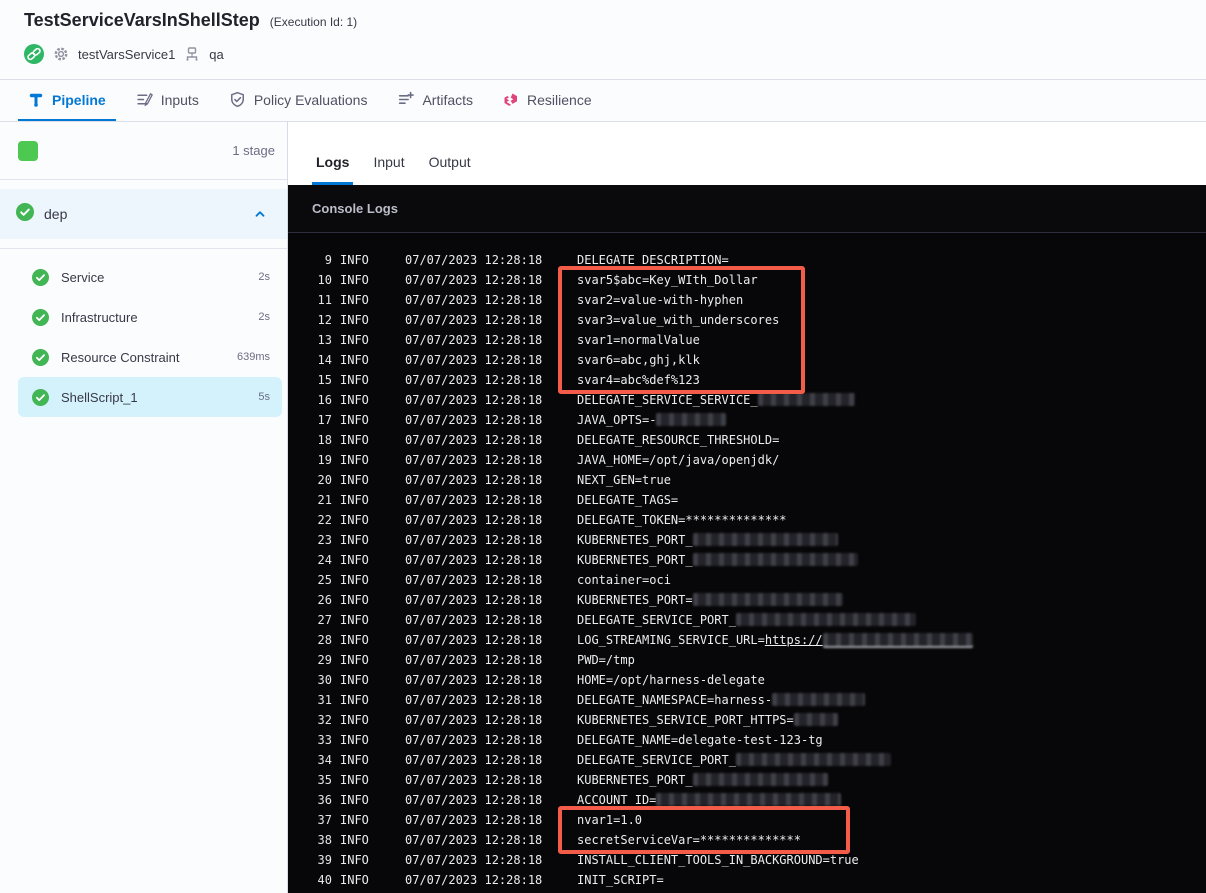  What do you see at coordinates (324, 500) in the screenshot?
I see `log-line-number: 21` at bounding box center [324, 500].